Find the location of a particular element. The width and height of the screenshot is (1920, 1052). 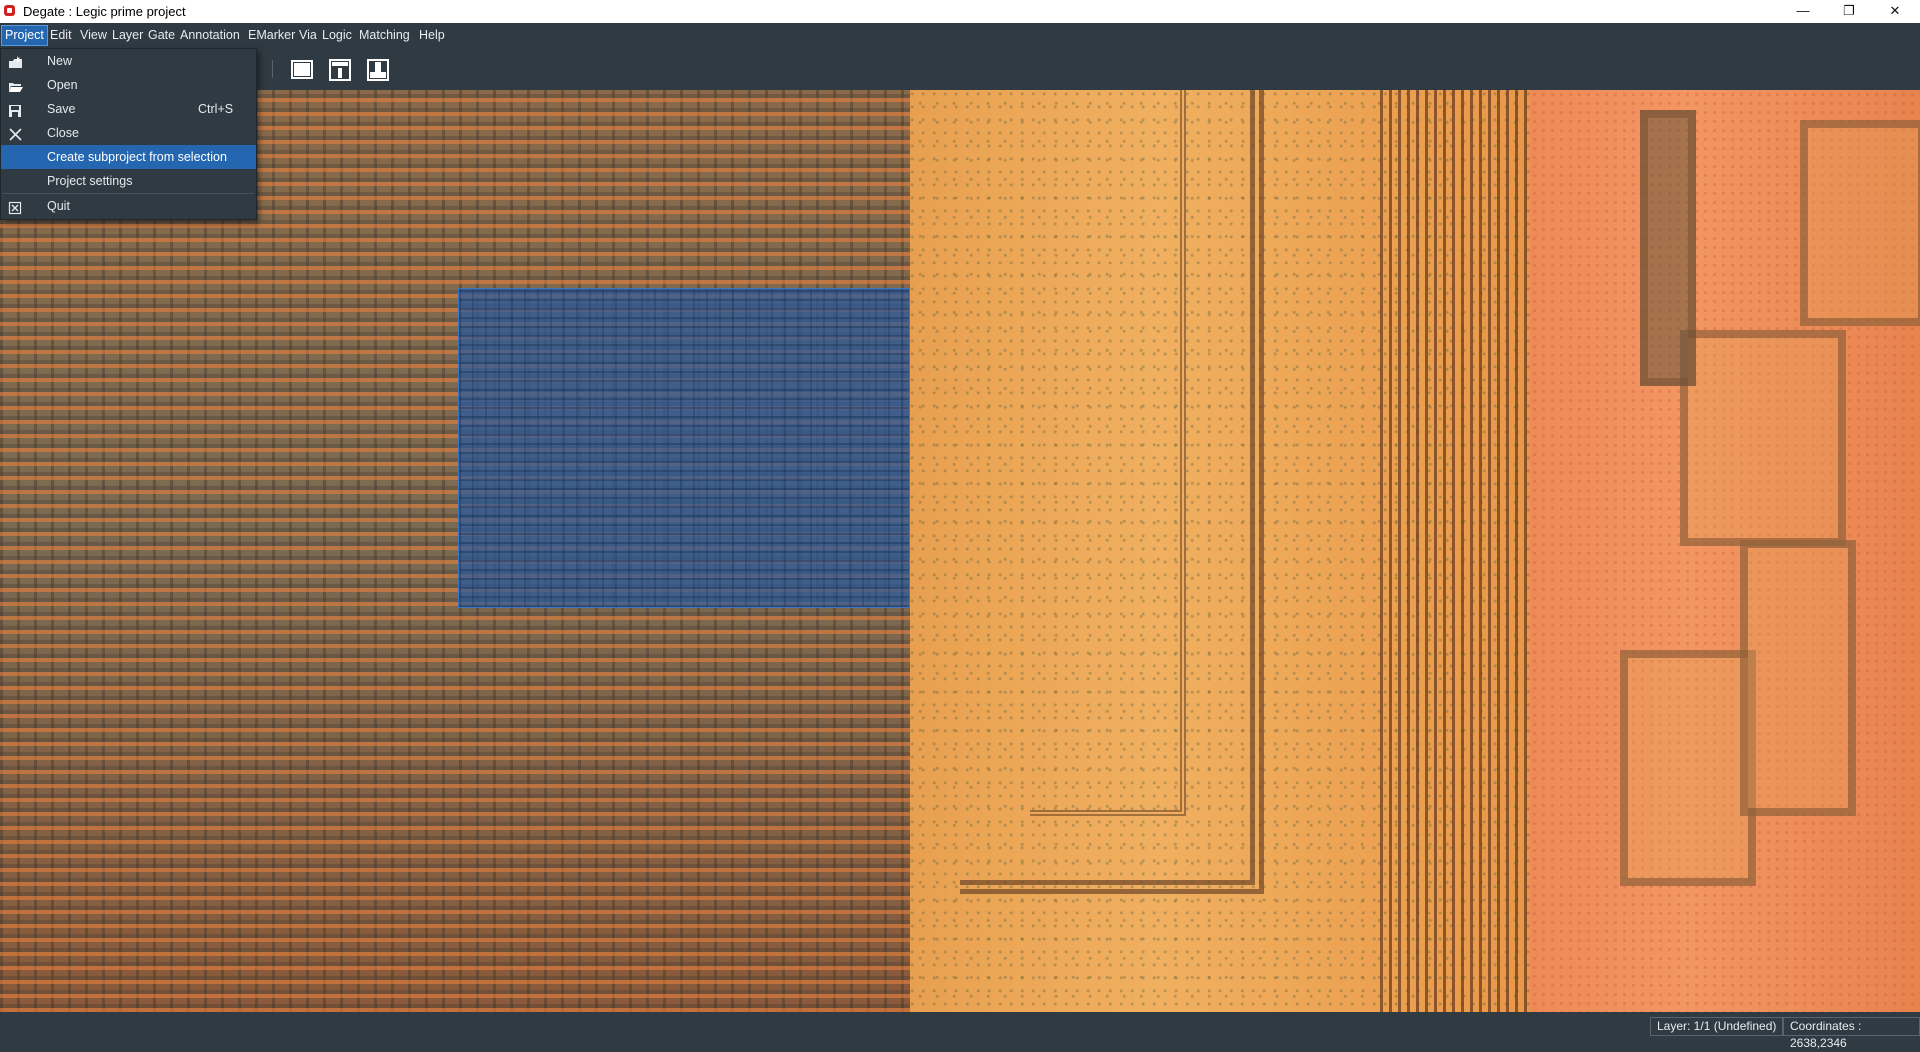

maximize-button: ❐ is located at coordinates (1849, 11).